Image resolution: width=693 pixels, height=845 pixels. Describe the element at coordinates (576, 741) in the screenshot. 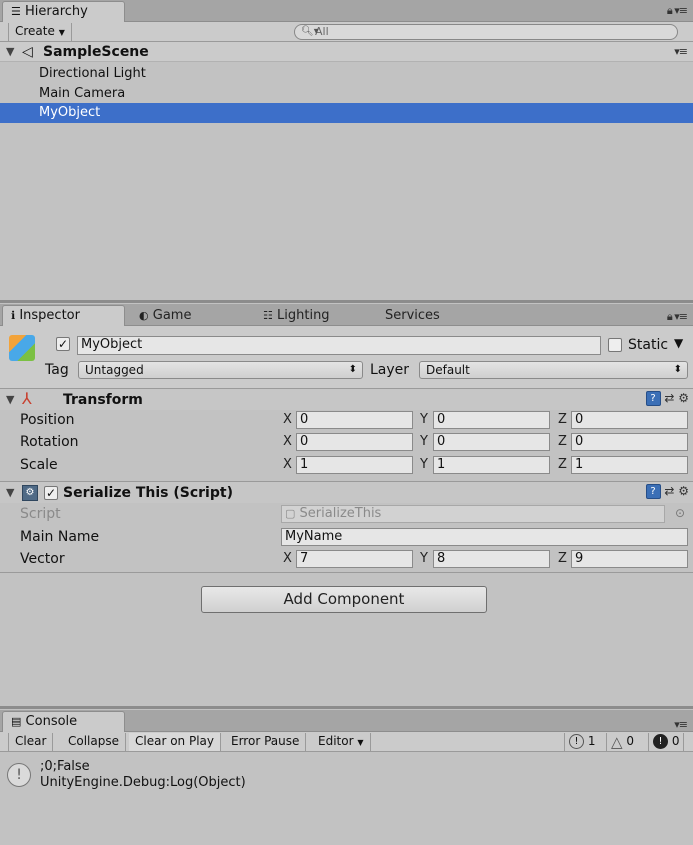

I see `info-icon: !` at that location.